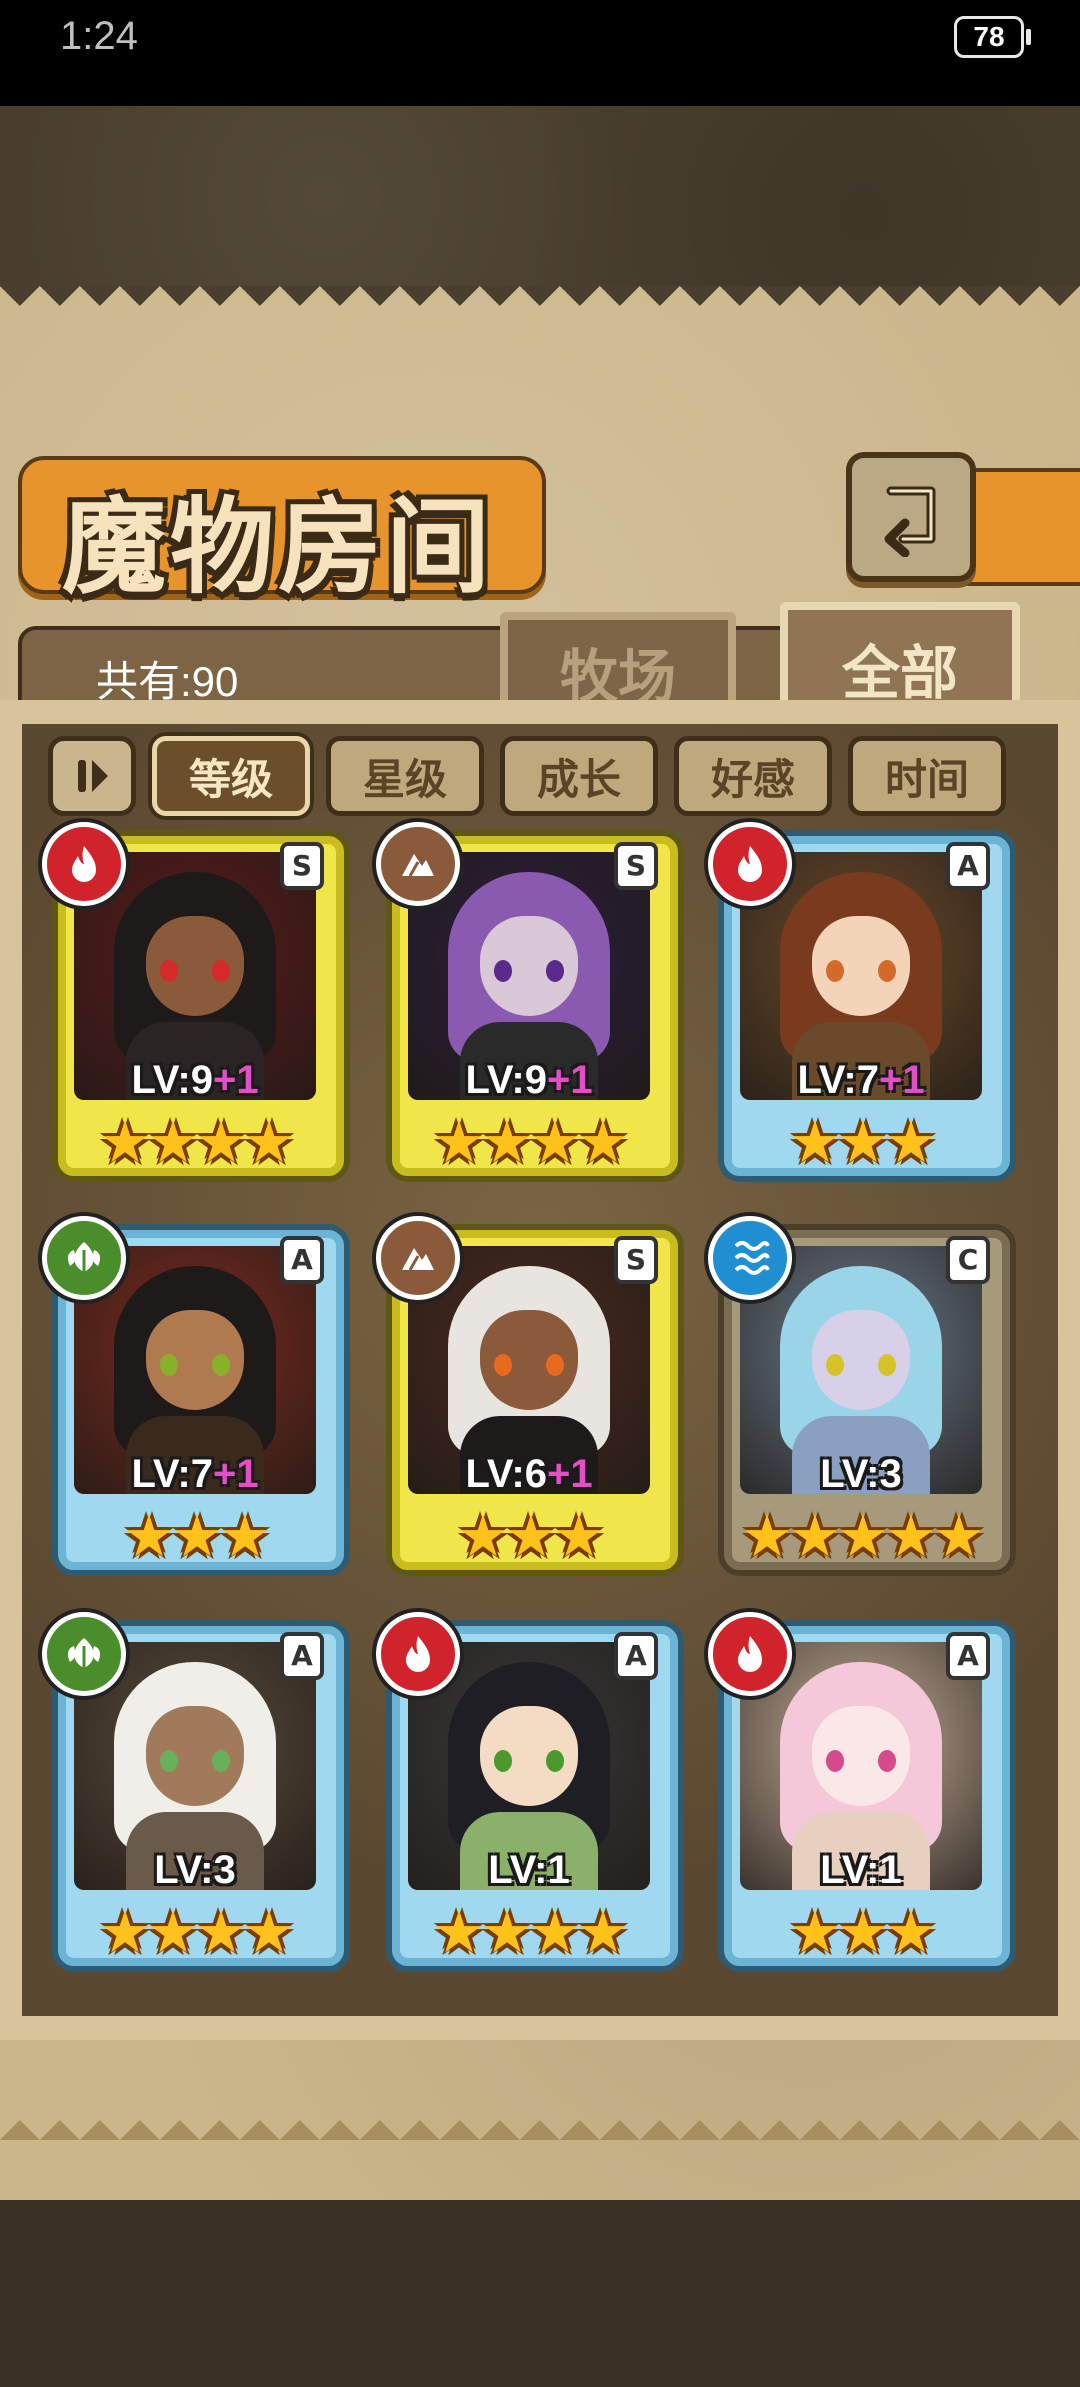  Describe the element at coordinates (540, 53) in the screenshot. I see `status-bar: 1:24 78` at that location.